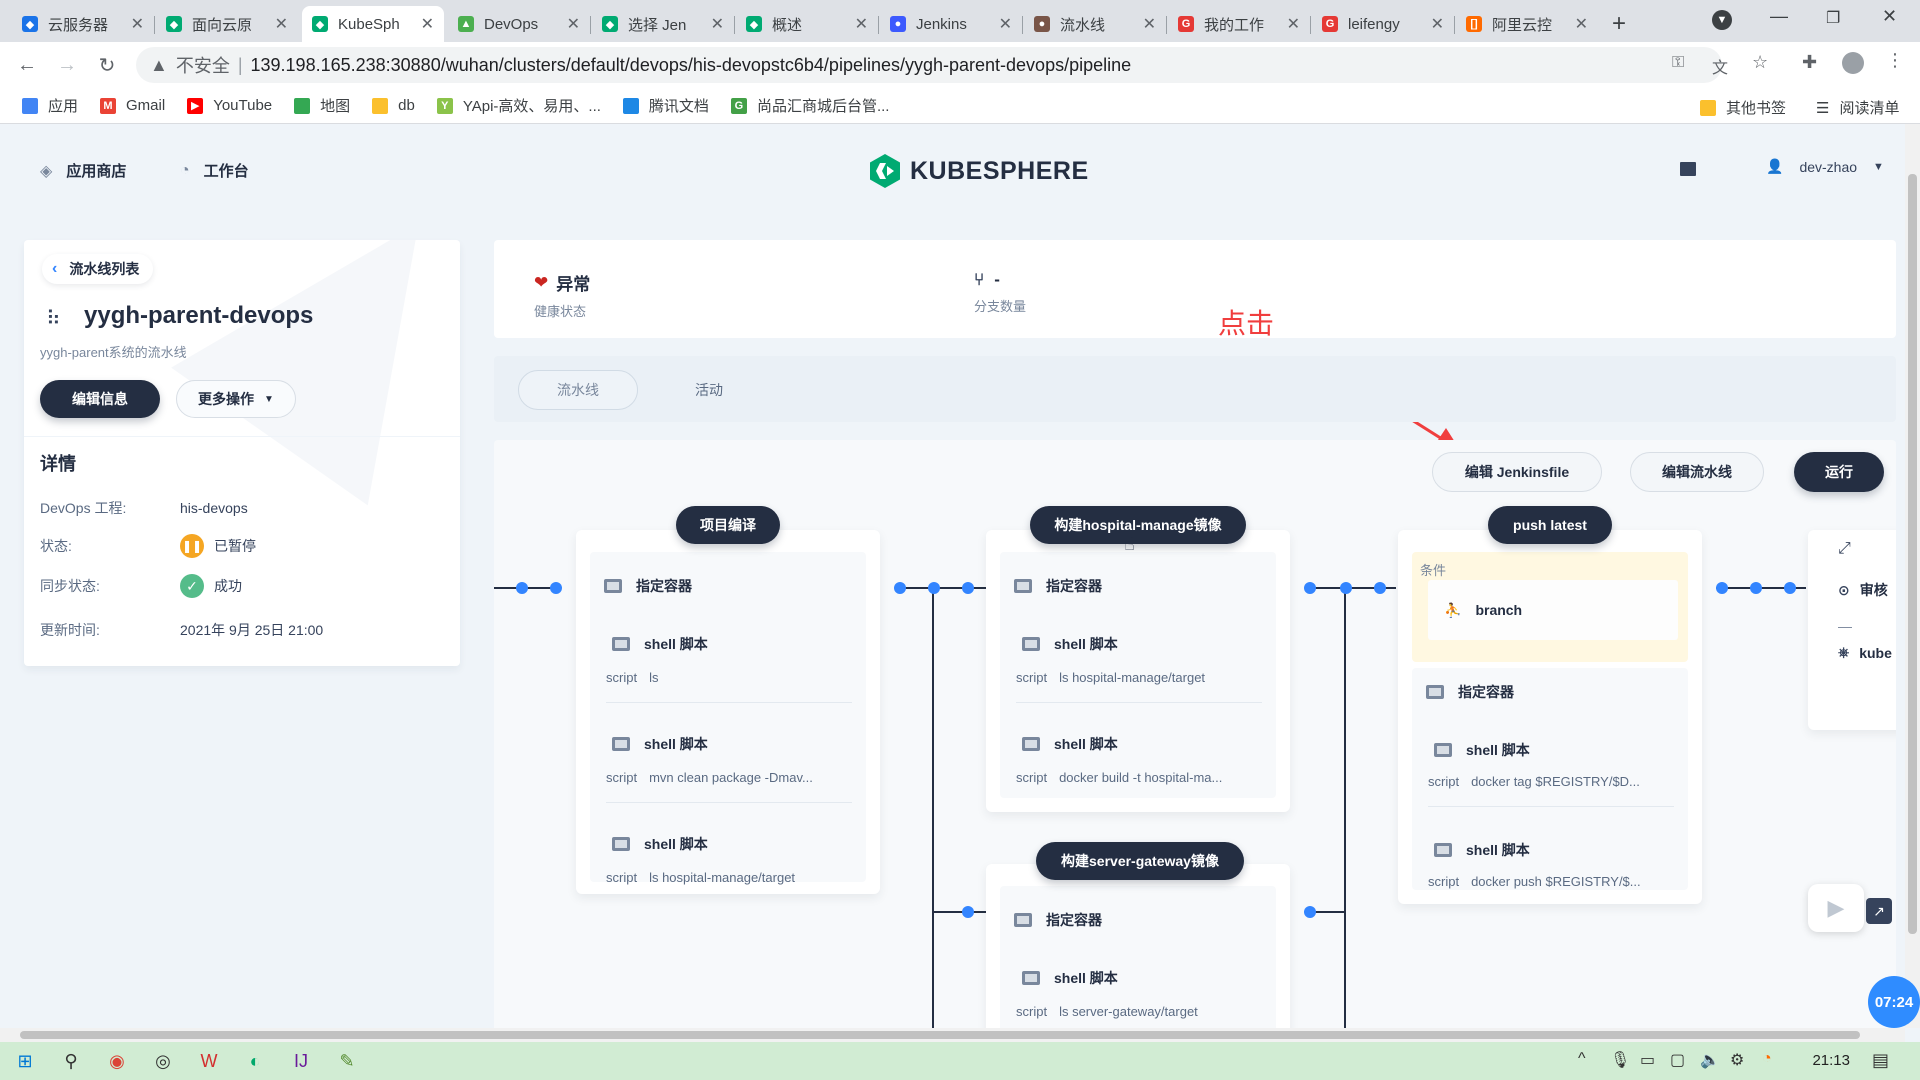  Describe the element at coordinates (132, 105) in the screenshot. I see `bookmark-gmail: M Gmail` at that location.